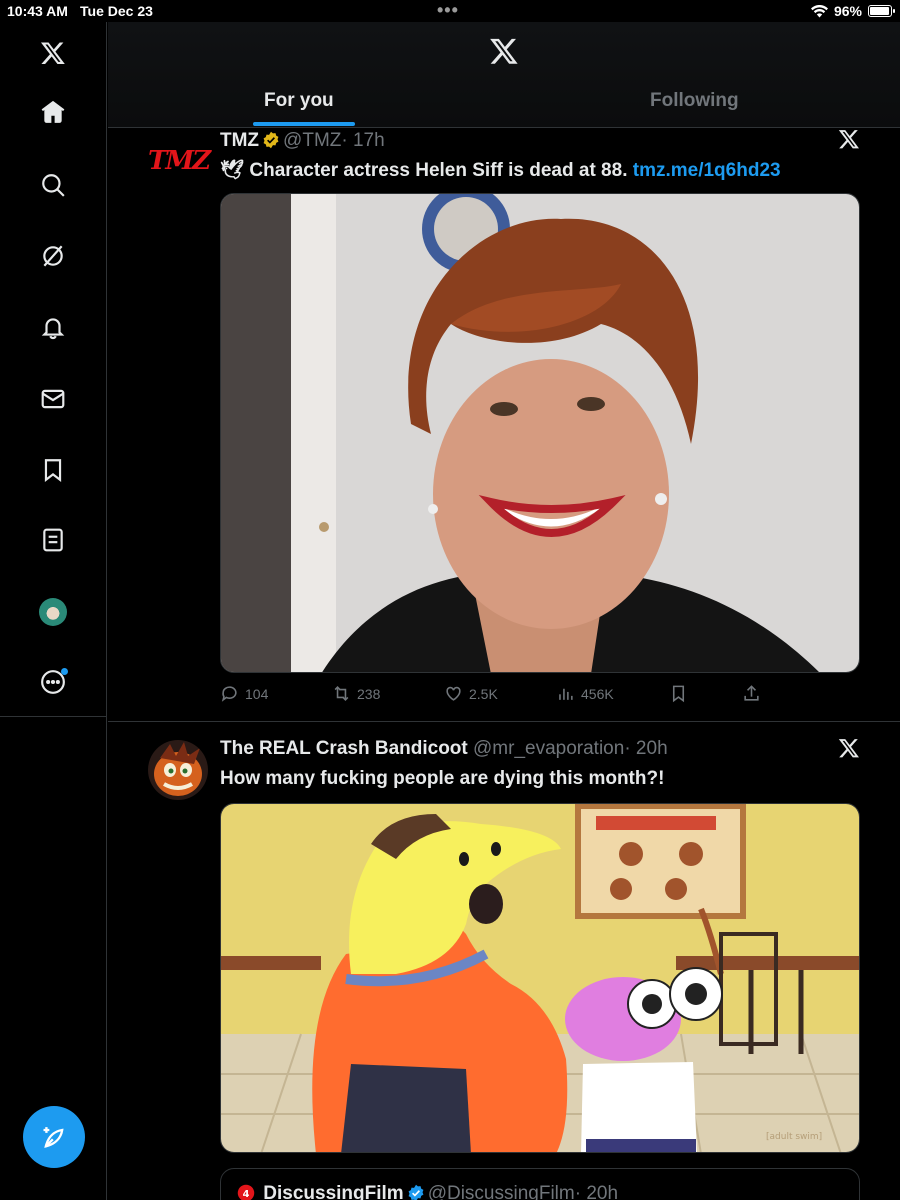 The height and width of the screenshot is (1200, 900). Describe the element at coordinates (501, 1191) in the screenshot. I see `quoted-author-handle: @DiscussingFilm` at that location.